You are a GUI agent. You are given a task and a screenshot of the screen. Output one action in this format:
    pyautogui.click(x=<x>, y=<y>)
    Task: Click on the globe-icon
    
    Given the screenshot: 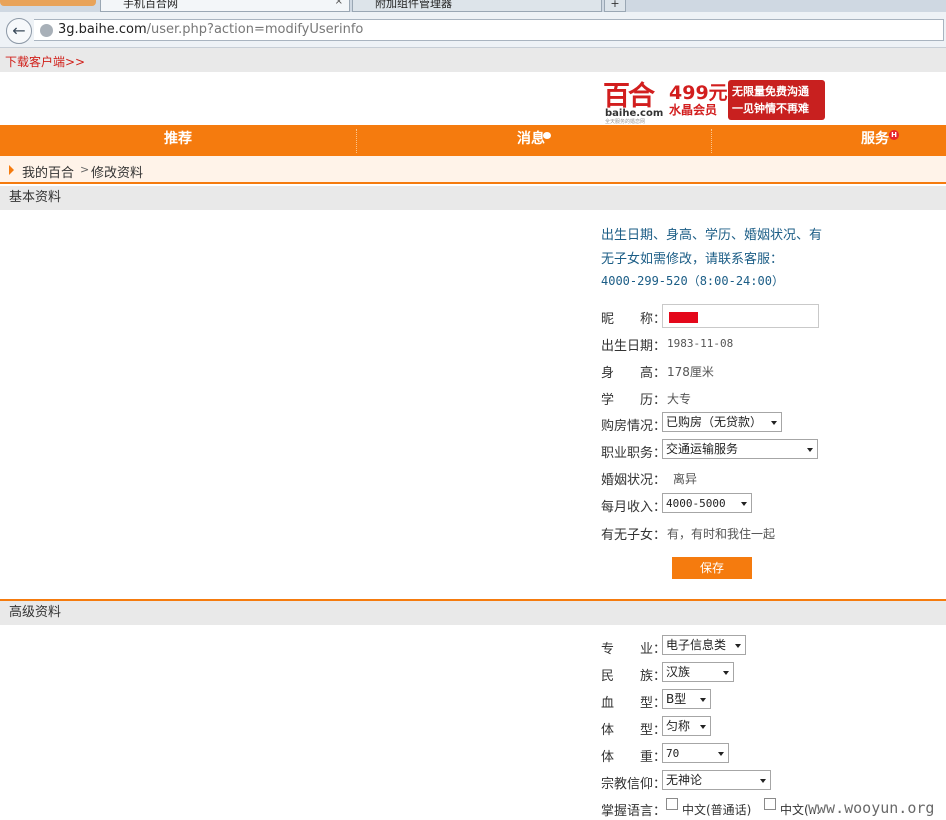 What is the action you would take?
    pyautogui.click(x=46, y=30)
    